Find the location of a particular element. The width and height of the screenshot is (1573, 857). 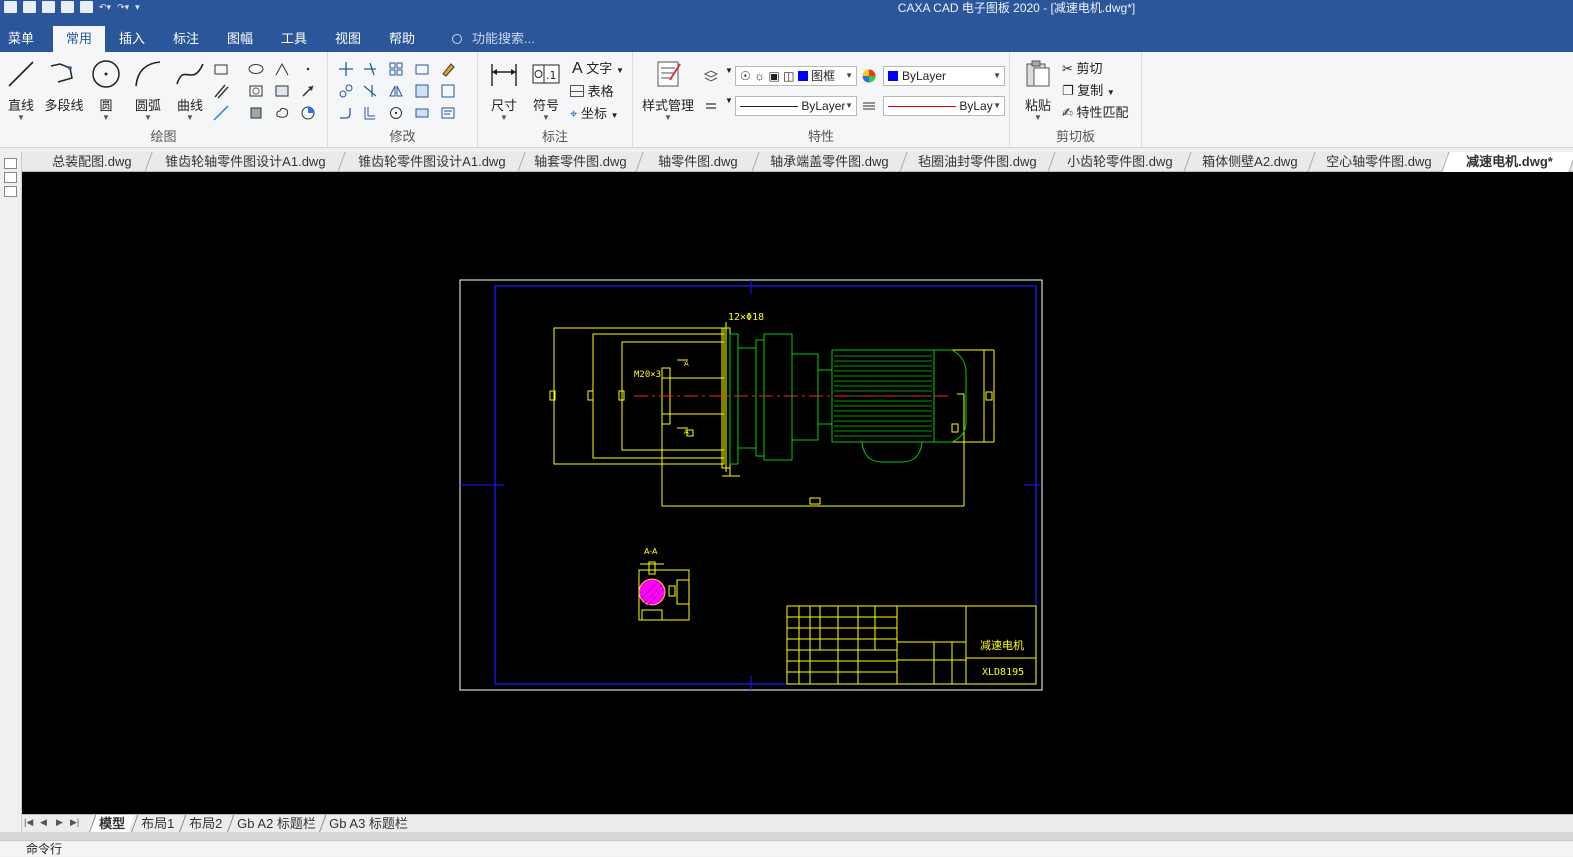

lineweight-combo: ByLay ▼ is located at coordinates (944, 106).